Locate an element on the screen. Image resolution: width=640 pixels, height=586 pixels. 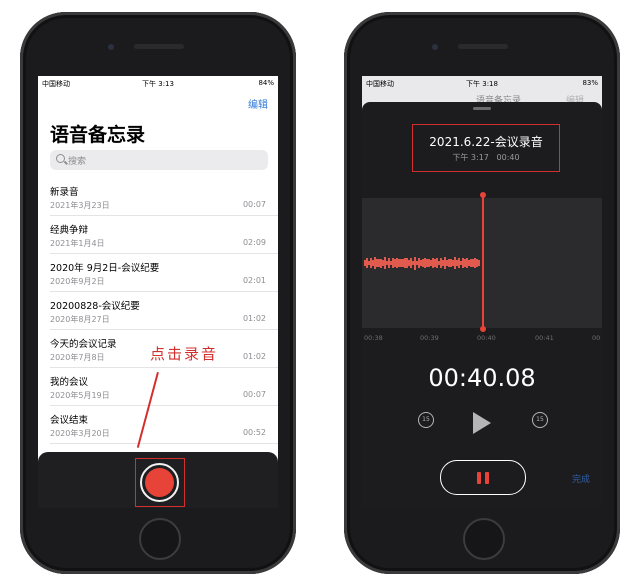
list-item: 2020年 9月2日-会议纪要 2020年9月2日 02:01 is located at coordinates (164, 273).